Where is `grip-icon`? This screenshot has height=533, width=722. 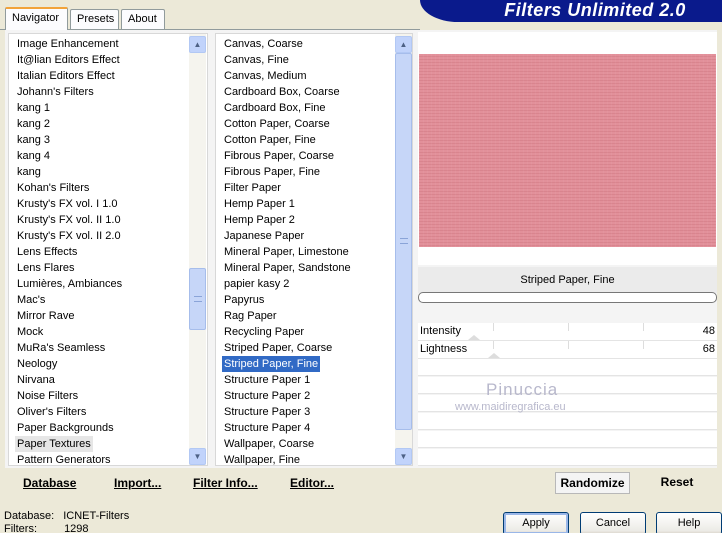
grip-icon is located at coordinates (198, 299).